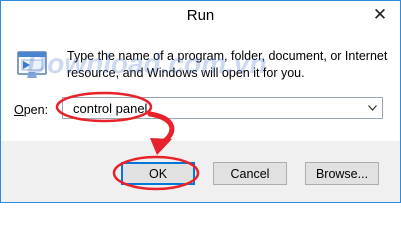  I want to click on open-label: Open:, so click(31, 110).